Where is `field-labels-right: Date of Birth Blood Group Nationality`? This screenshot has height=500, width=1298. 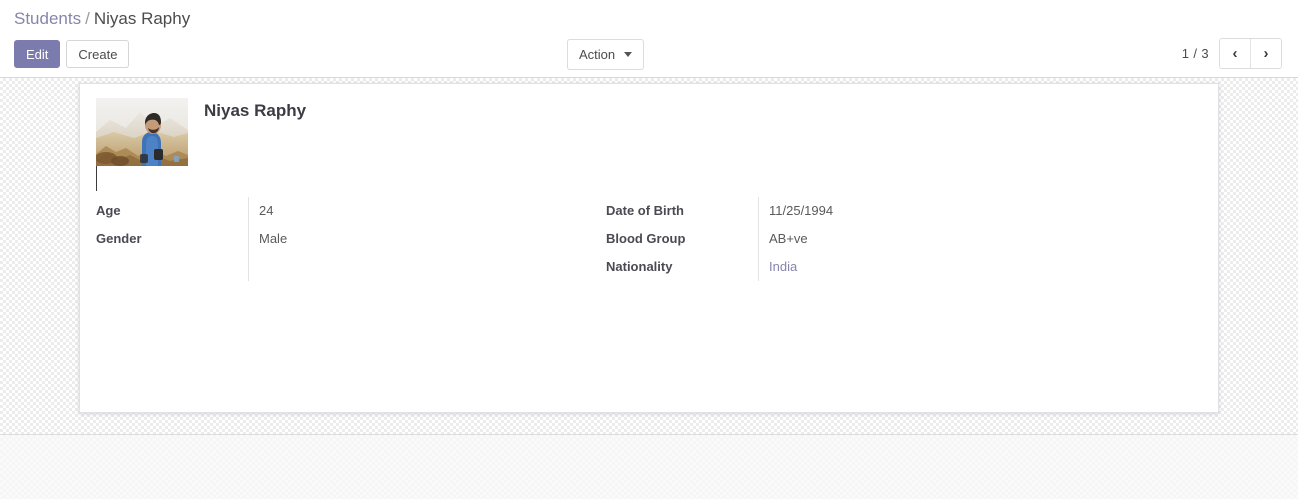 field-labels-right: Date of Birth Blood Group Nationality is located at coordinates (682, 239).